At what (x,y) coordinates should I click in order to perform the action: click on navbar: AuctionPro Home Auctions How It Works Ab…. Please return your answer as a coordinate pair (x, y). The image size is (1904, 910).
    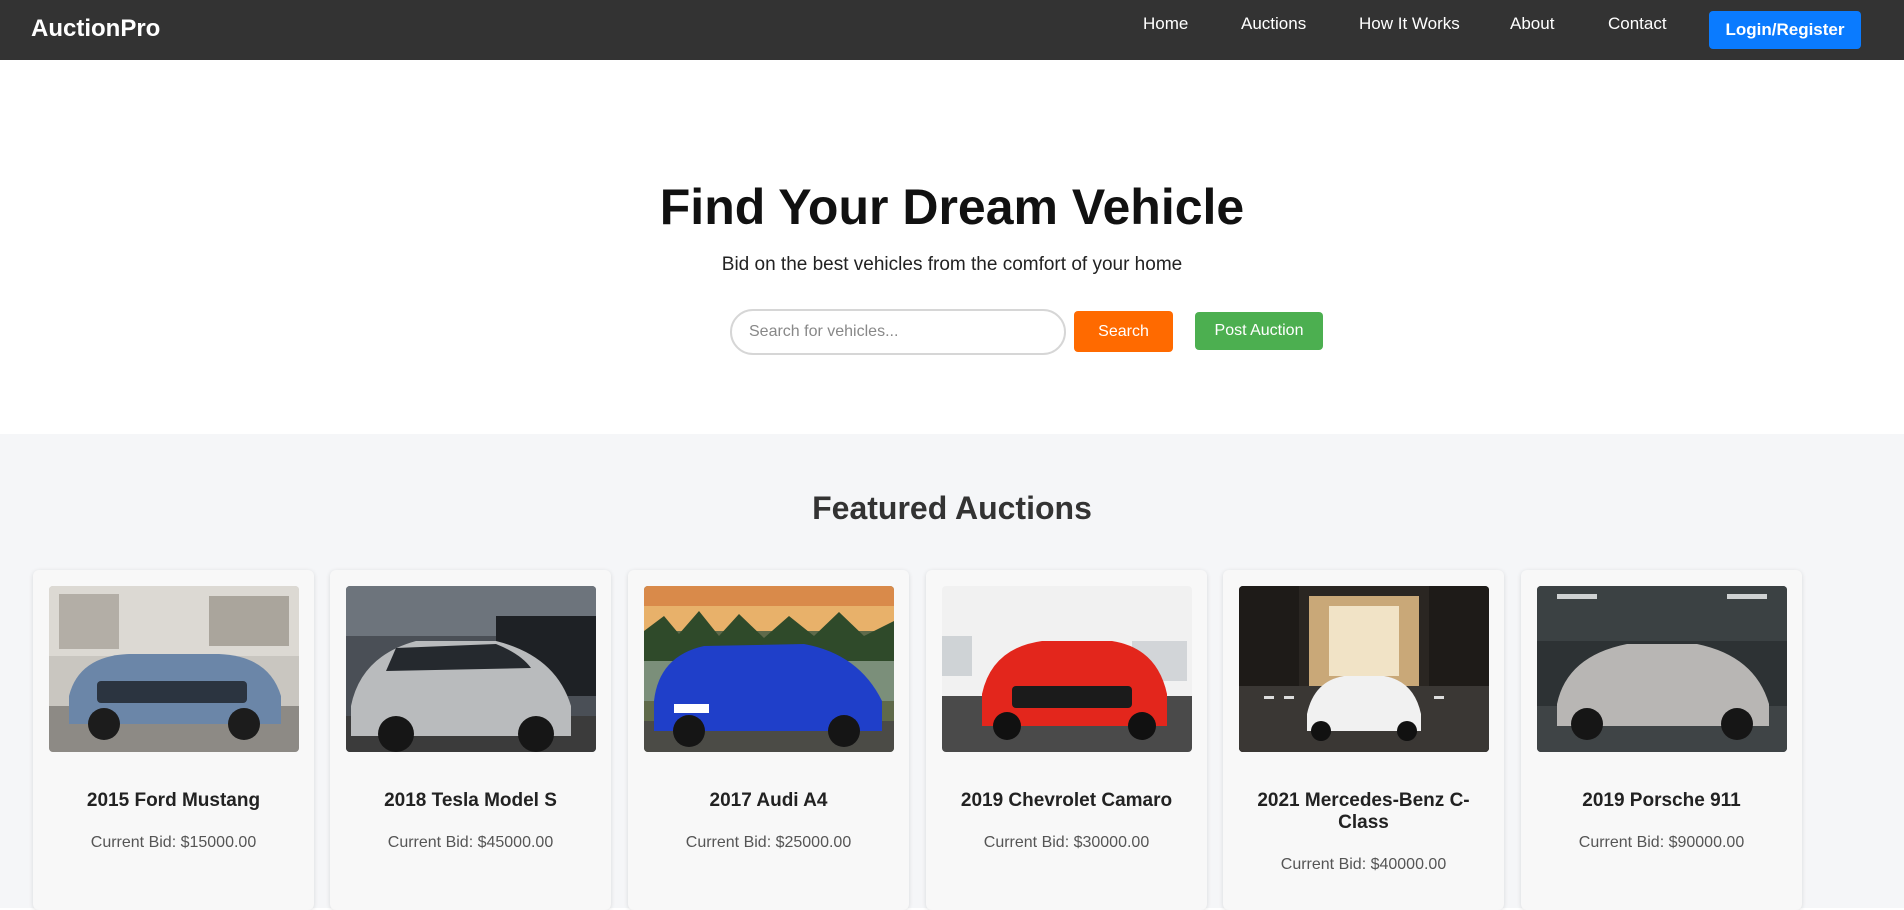
    Looking at the image, I should click on (952, 30).